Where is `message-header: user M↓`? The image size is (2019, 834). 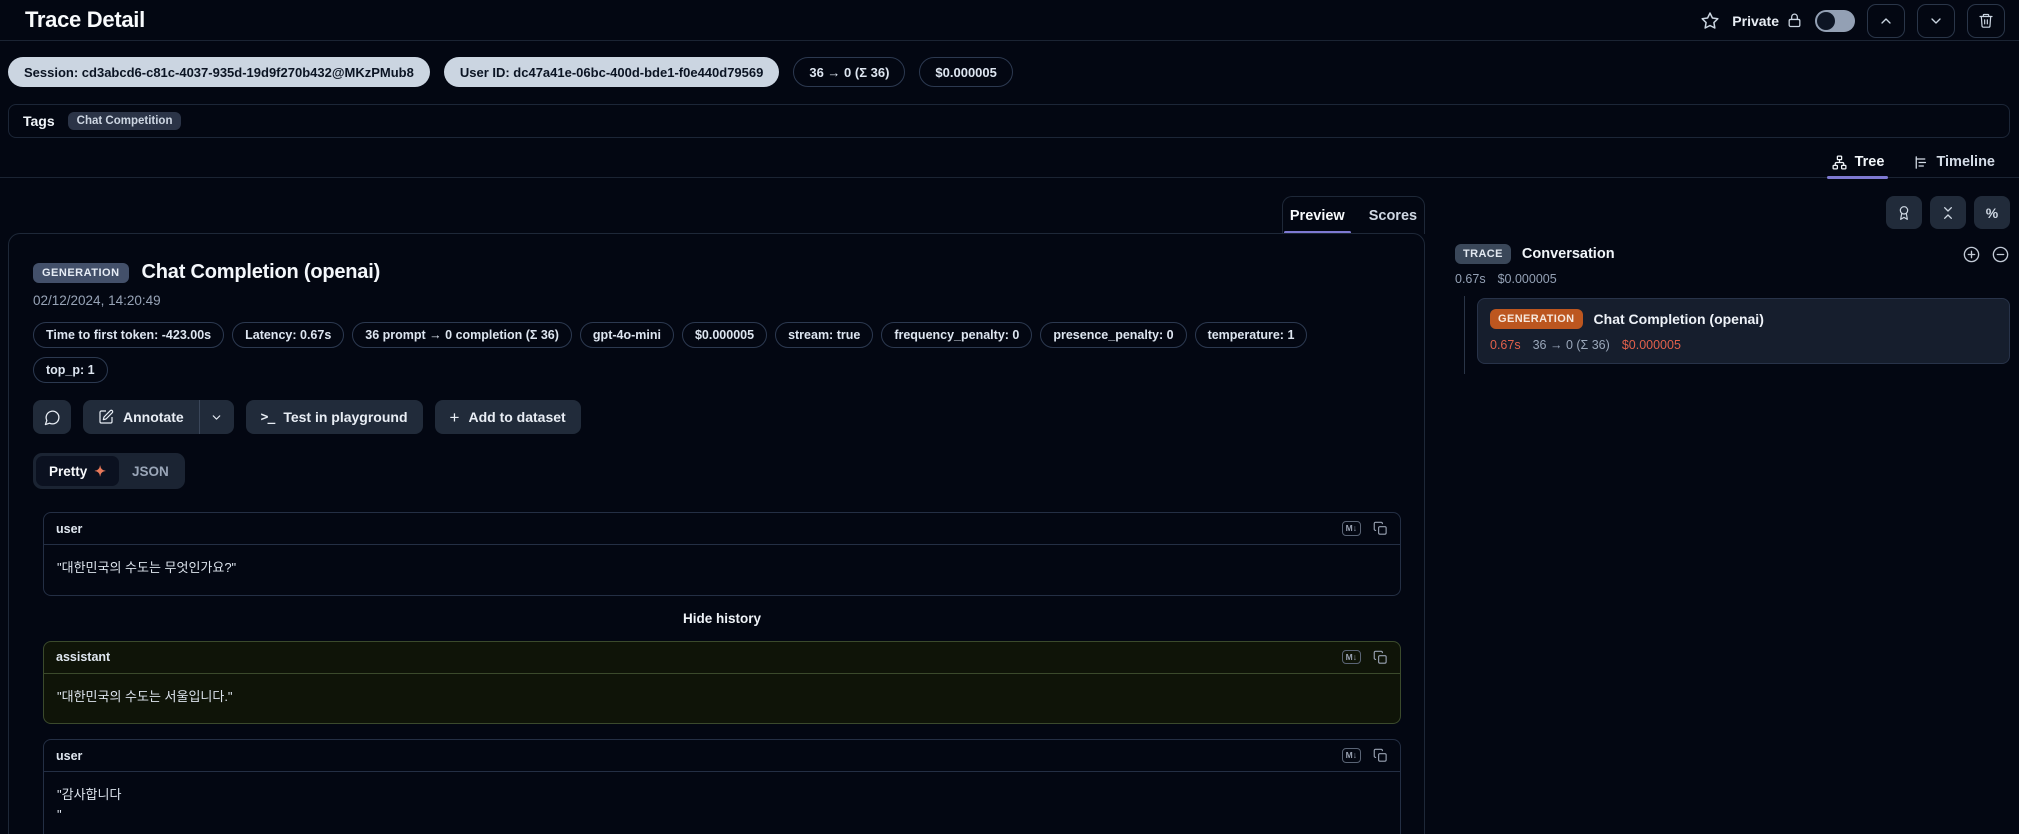
message-header: user M↓ is located at coordinates (722, 756).